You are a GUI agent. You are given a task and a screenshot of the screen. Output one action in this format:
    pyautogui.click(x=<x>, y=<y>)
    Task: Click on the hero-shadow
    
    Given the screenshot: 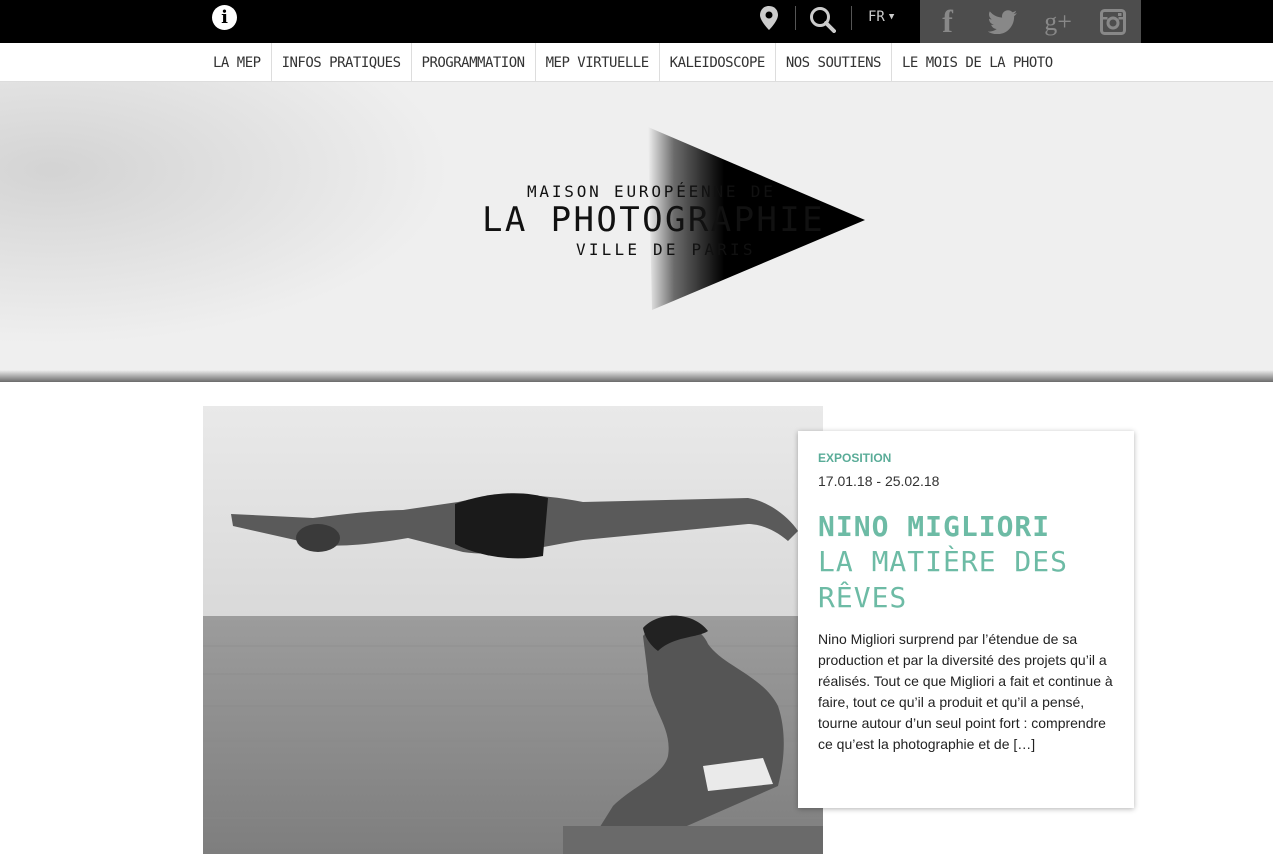 What is the action you would take?
    pyautogui.click(x=636, y=376)
    